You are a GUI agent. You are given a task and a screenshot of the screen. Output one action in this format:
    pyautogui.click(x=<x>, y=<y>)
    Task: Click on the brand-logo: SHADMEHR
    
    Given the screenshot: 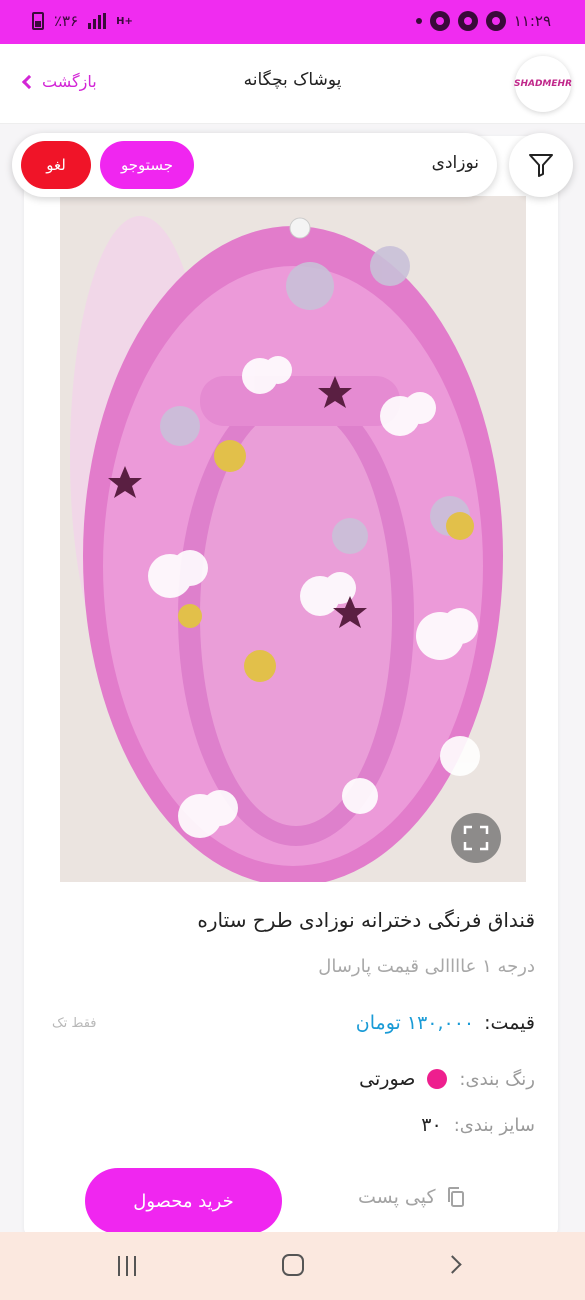 What is the action you would take?
    pyautogui.click(x=543, y=84)
    